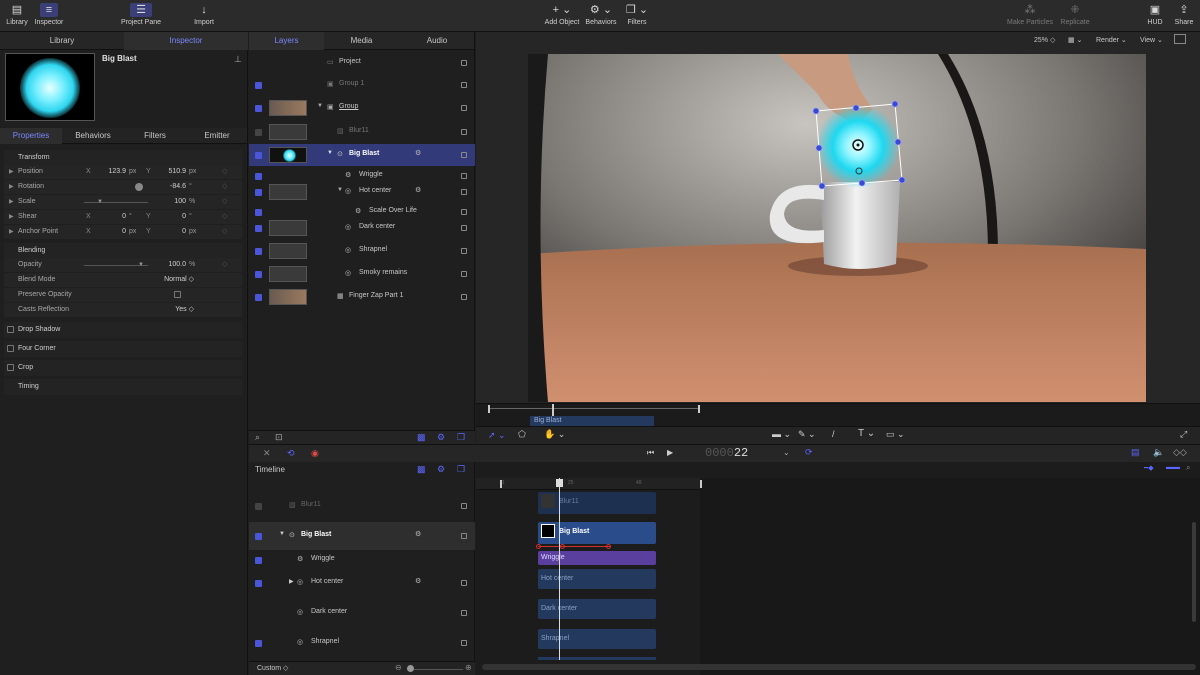 This screenshot has width=1200, height=675. I want to click on casts-reflection-row: Casts Reflection Yes ◇, so click(123, 310).